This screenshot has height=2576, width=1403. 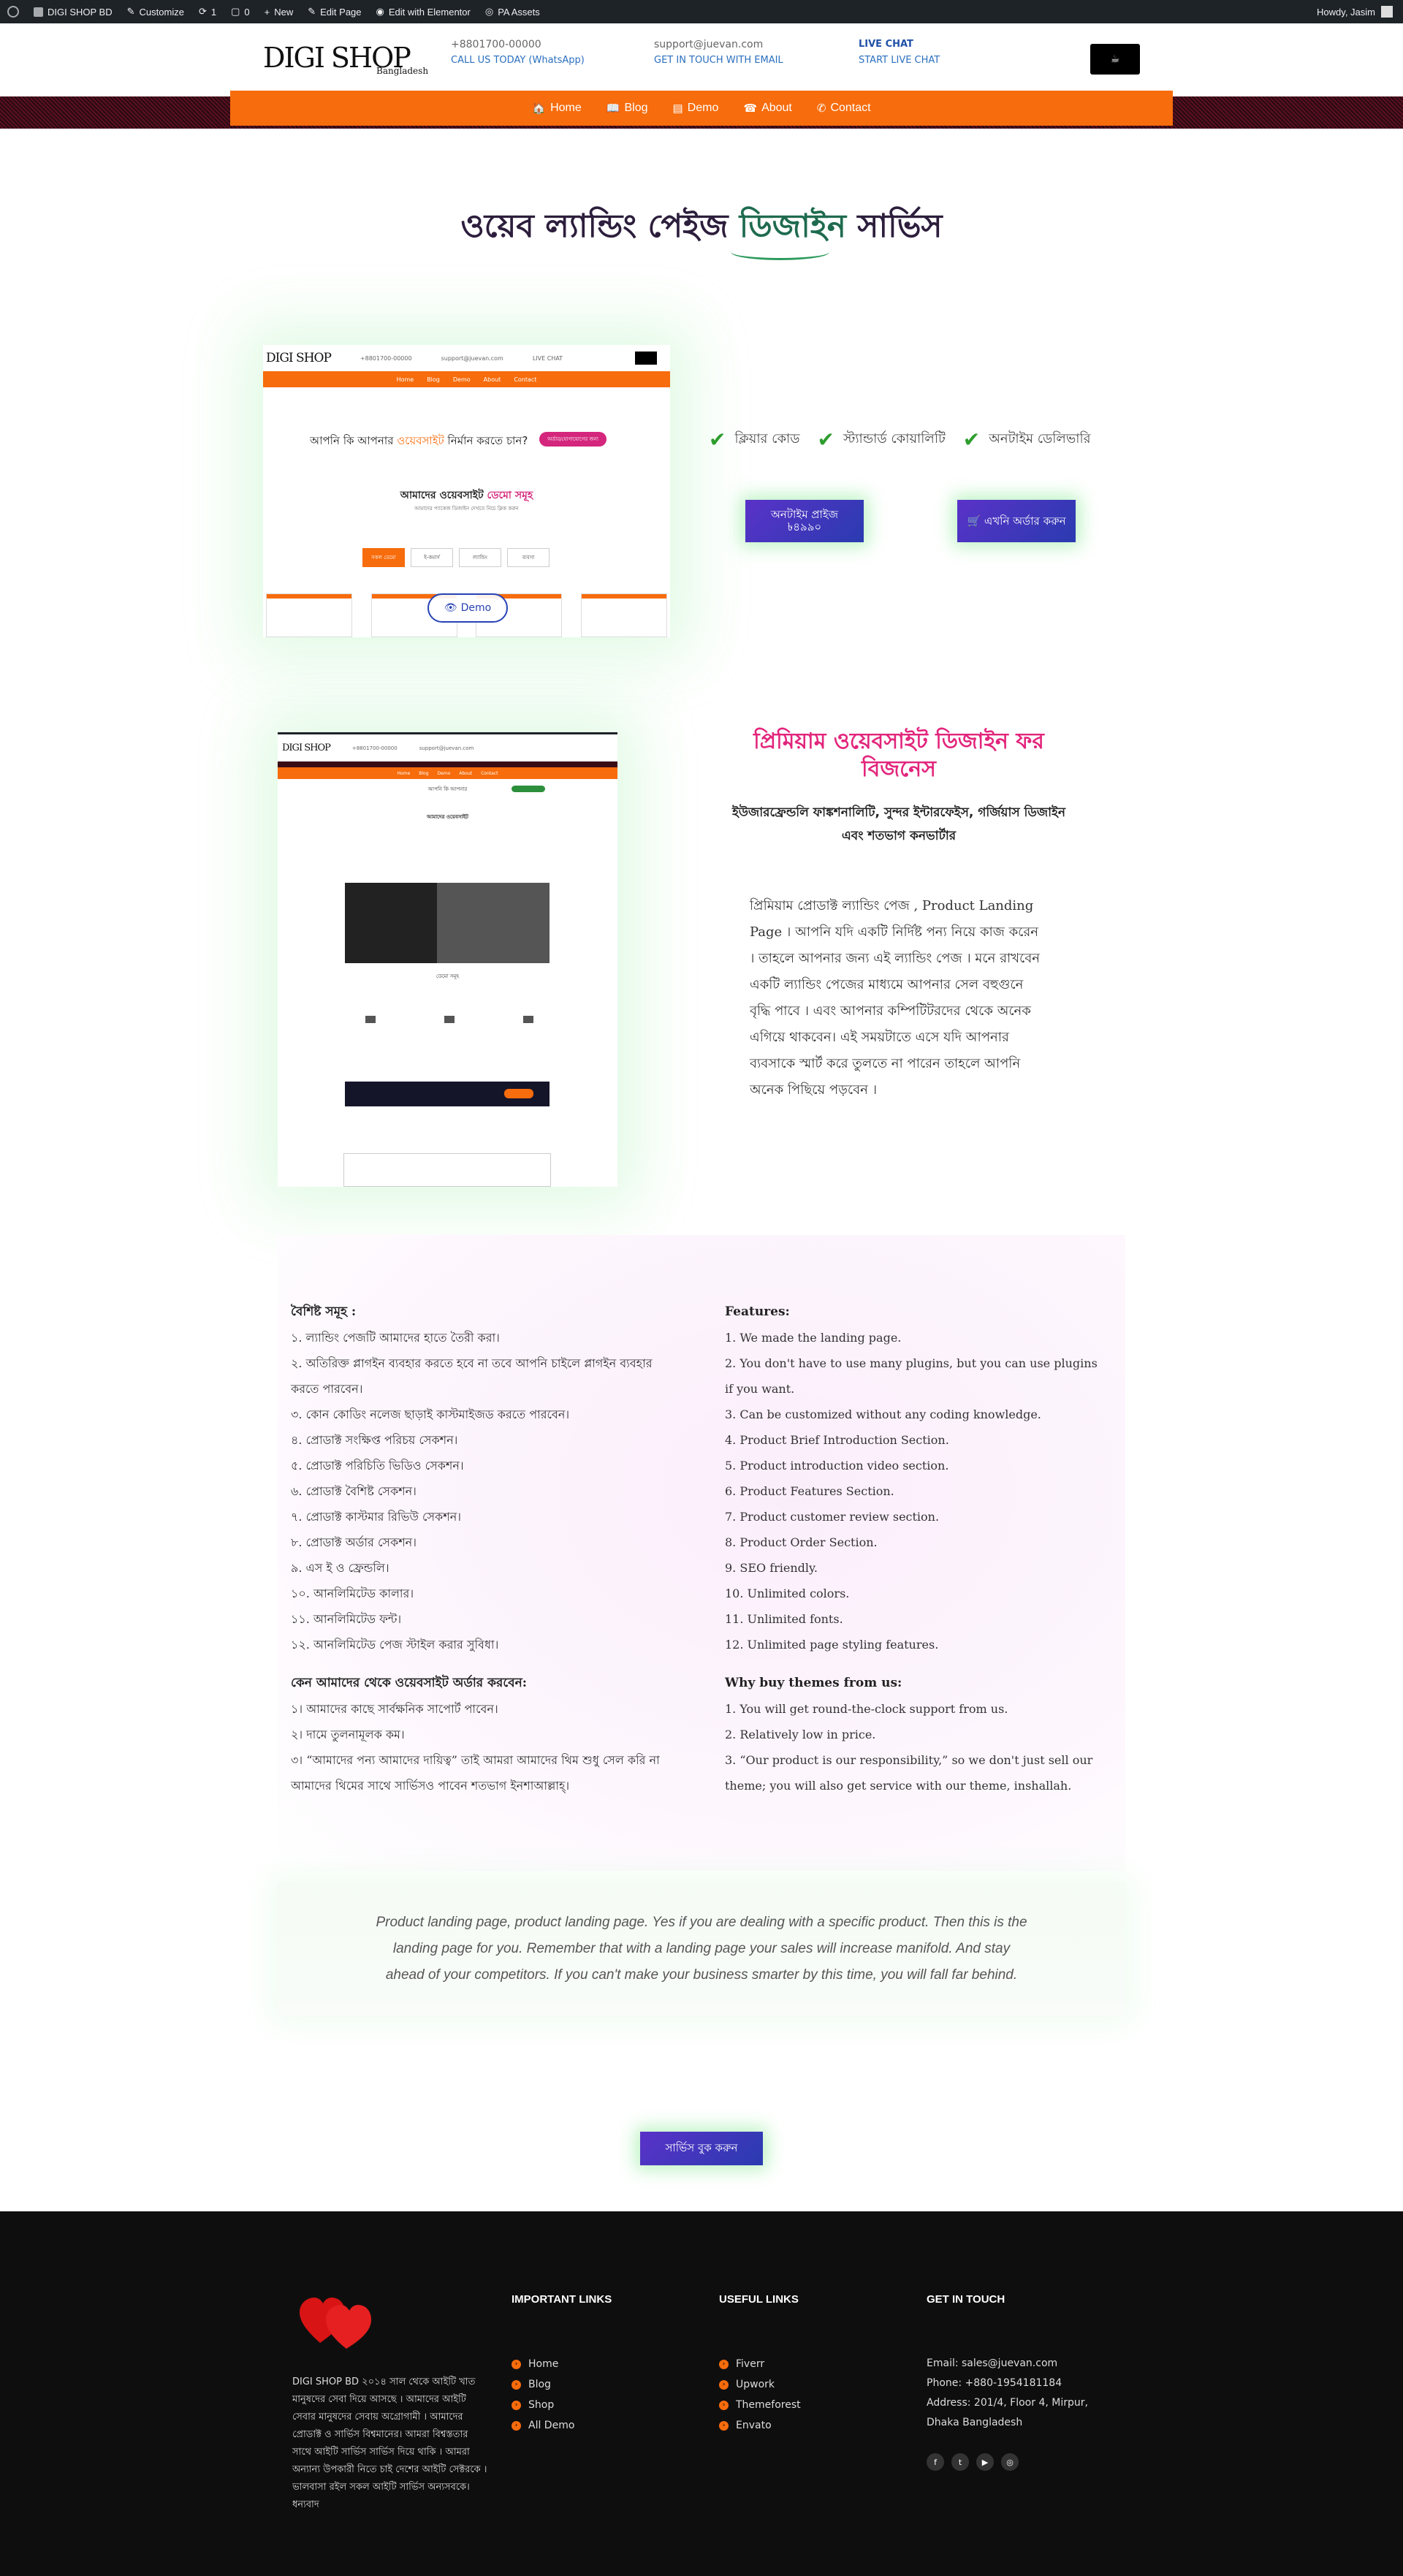 What do you see at coordinates (760, 2384) in the screenshot?
I see `footer-link-upwork: › Upwork` at bounding box center [760, 2384].